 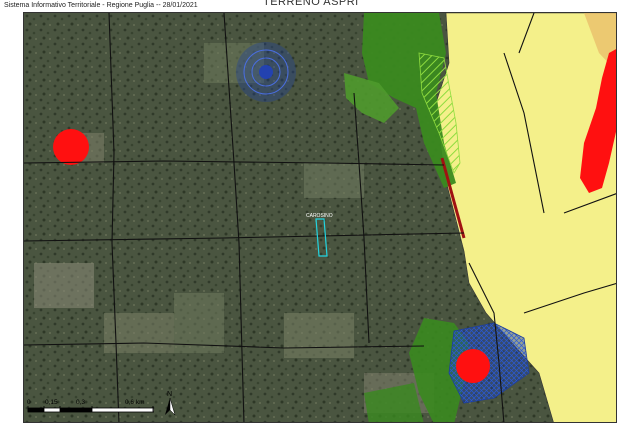 I want to click on scale-label-0: 0, so click(x=29, y=402).